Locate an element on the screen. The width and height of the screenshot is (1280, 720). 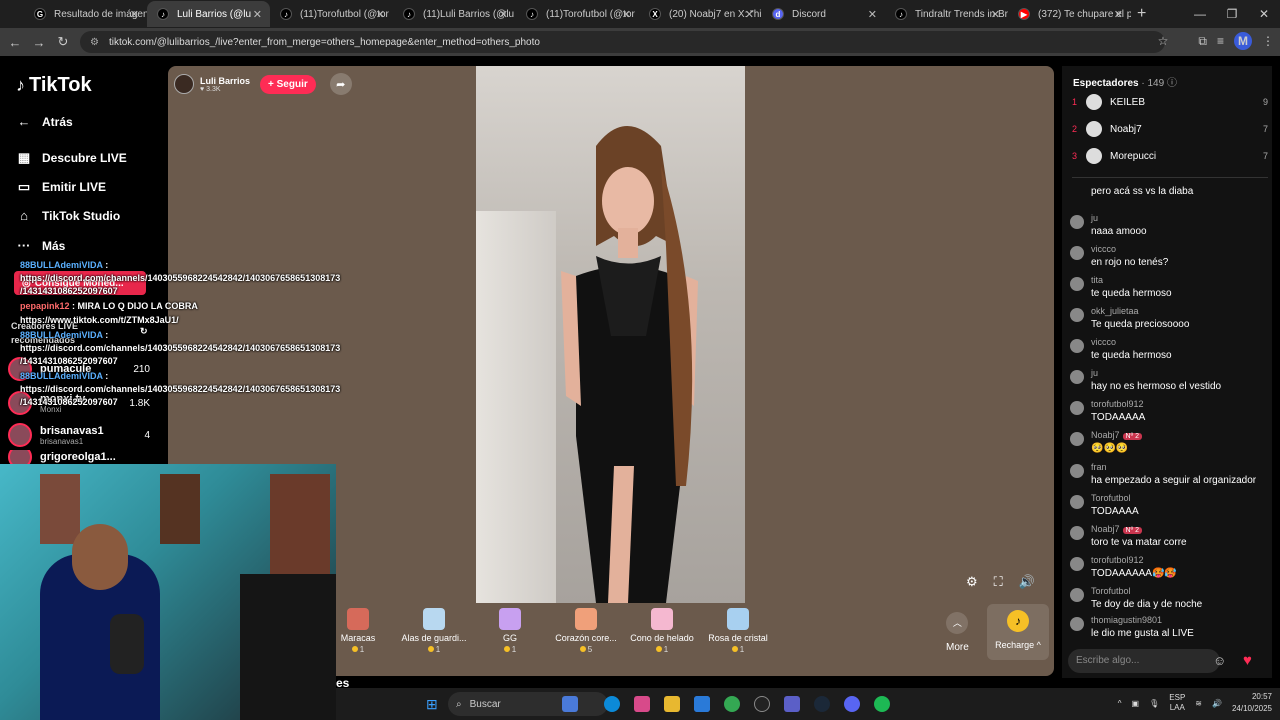
discord-icon is located at coordinates (852, 704).